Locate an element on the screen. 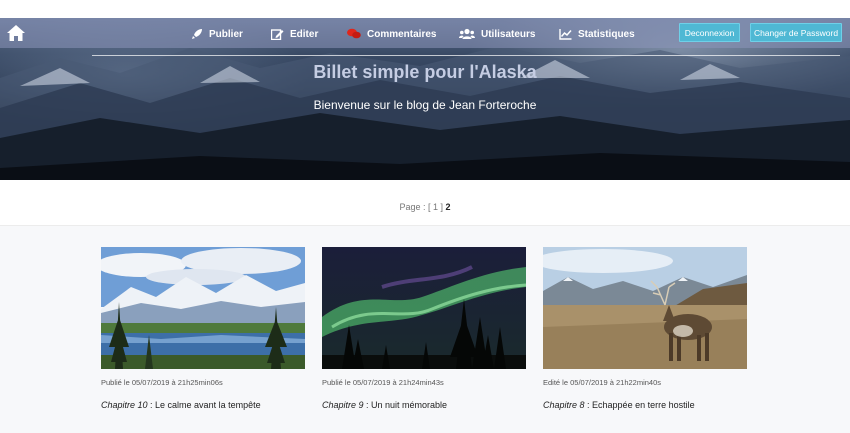 The height and width of the screenshot is (433, 850). post-title-link: Chapitre 9 : Un nuit mémorable is located at coordinates (384, 405).